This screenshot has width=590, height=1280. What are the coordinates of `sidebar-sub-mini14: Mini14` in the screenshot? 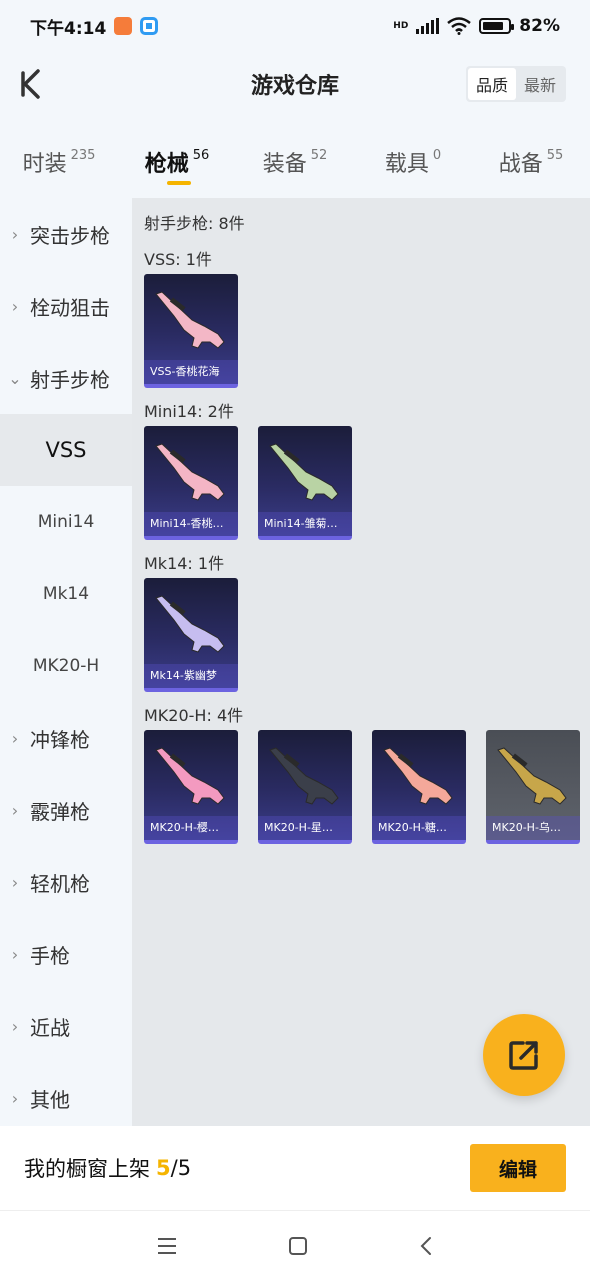 It's located at (66, 522).